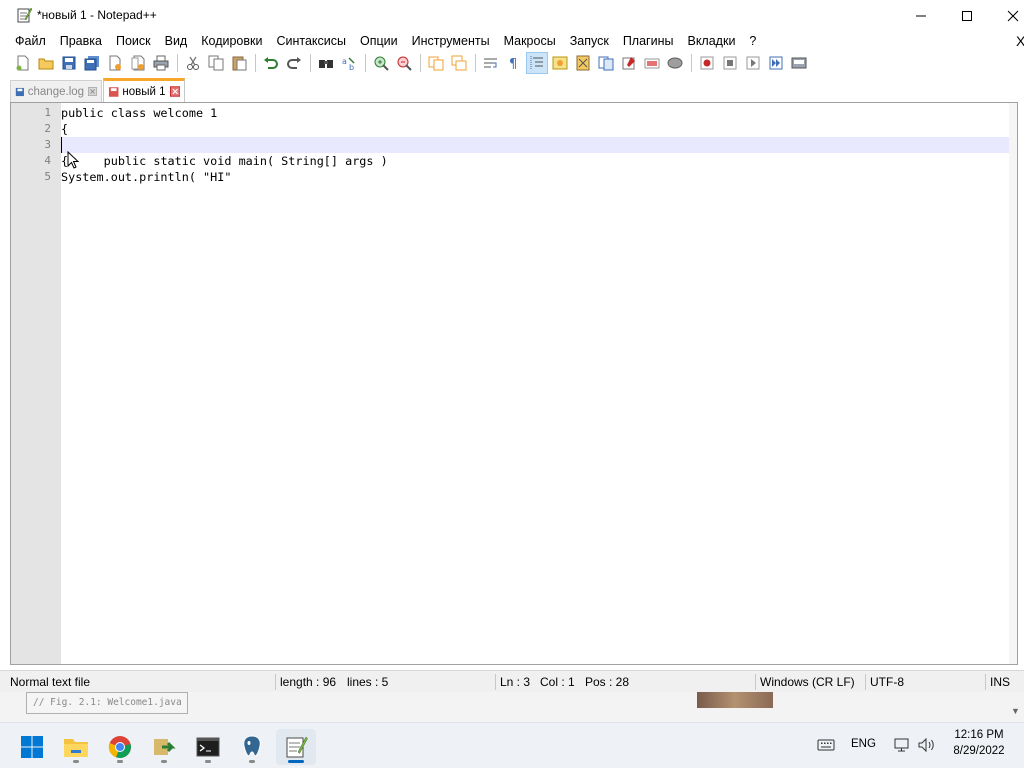  What do you see at coordinates (451, 41) in the screenshot?
I see `menu-tools: Инструменты` at bounding box center [451, 41].